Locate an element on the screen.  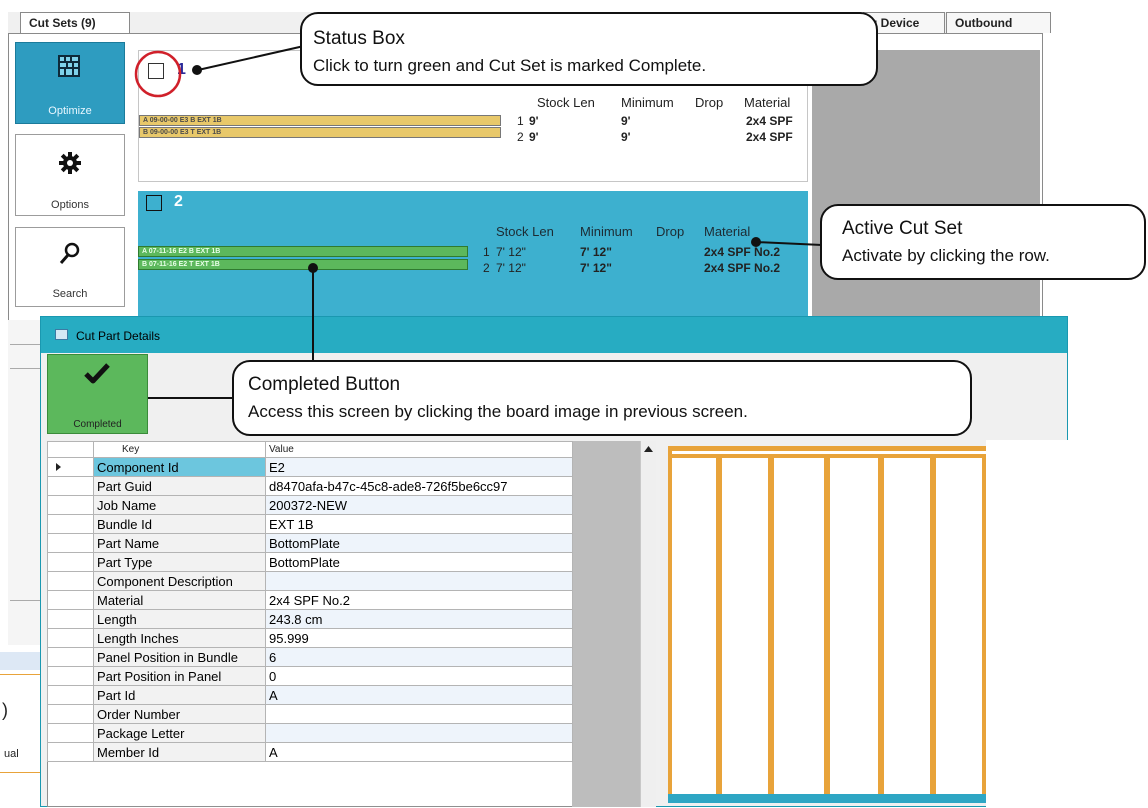
status-leader-dot is located at coordinates (197, 70).